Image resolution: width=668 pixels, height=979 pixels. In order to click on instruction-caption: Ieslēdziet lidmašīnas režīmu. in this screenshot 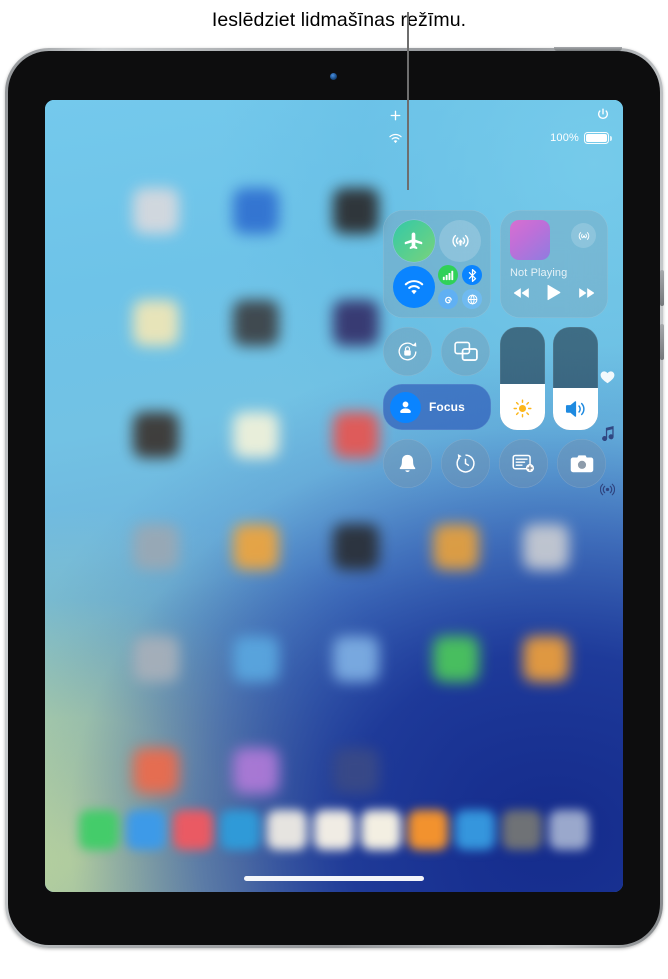, I will do `click(334, 20)`.